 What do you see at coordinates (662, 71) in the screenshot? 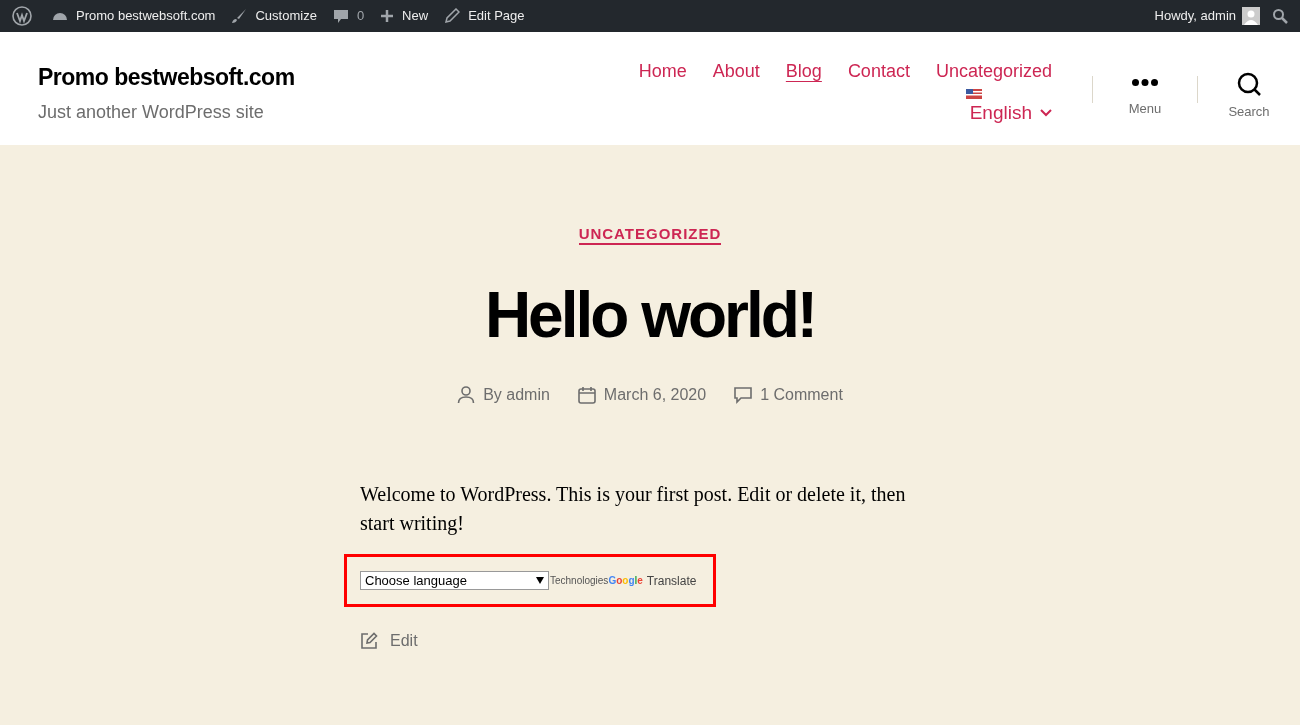
I see `nav-link: Home` at bounding box center [662, 71].